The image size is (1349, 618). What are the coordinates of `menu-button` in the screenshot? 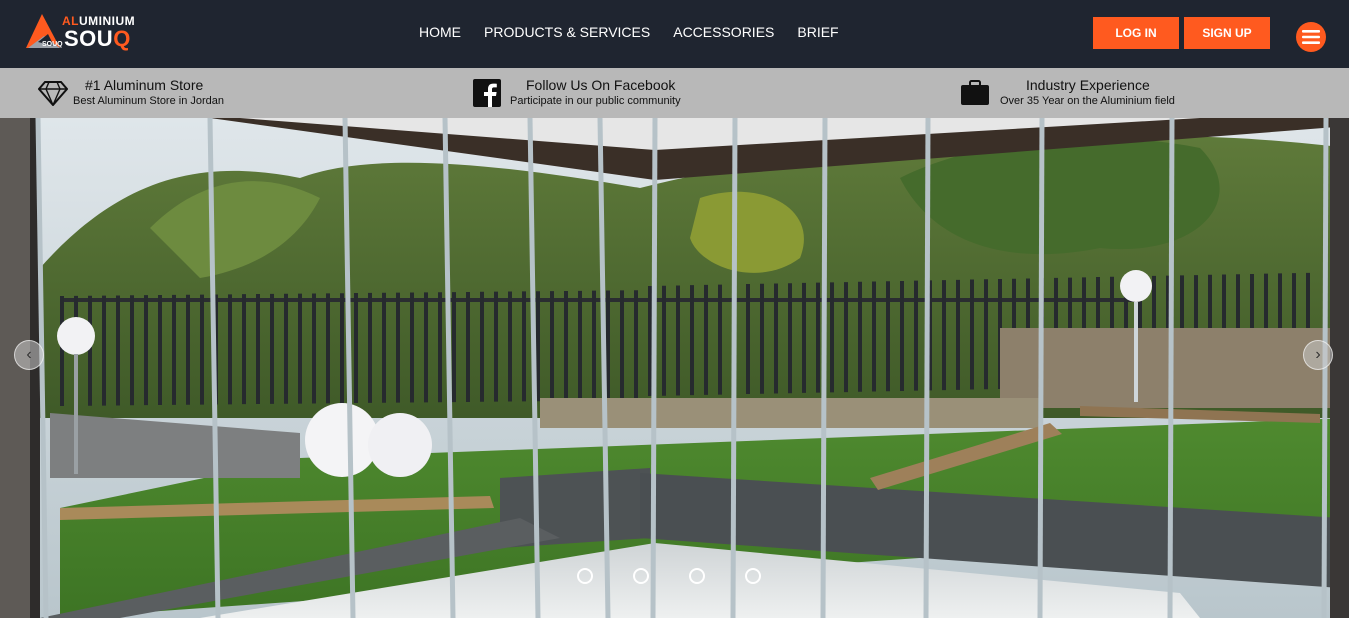 It's located at (1311, 37).